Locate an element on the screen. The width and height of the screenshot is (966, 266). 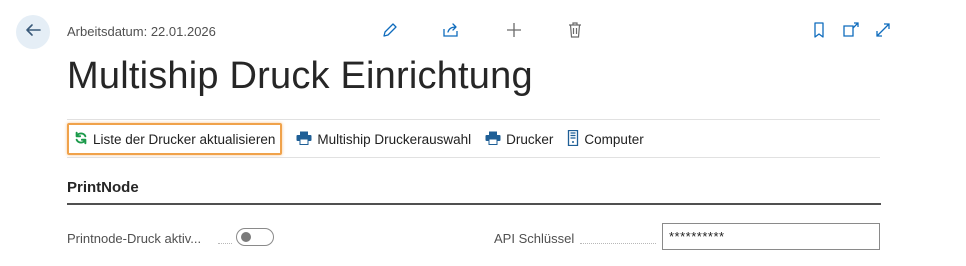
printer-action: Drucker is located at coordinates (519, 139).